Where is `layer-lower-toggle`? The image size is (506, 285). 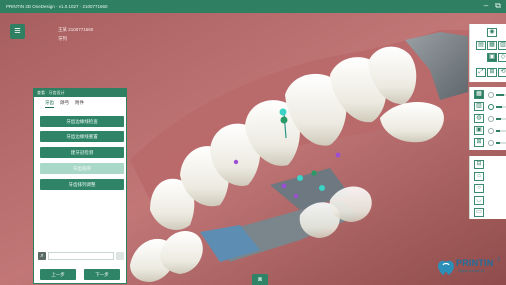
layer-lower-toggle is located at coordinates (491, 107).